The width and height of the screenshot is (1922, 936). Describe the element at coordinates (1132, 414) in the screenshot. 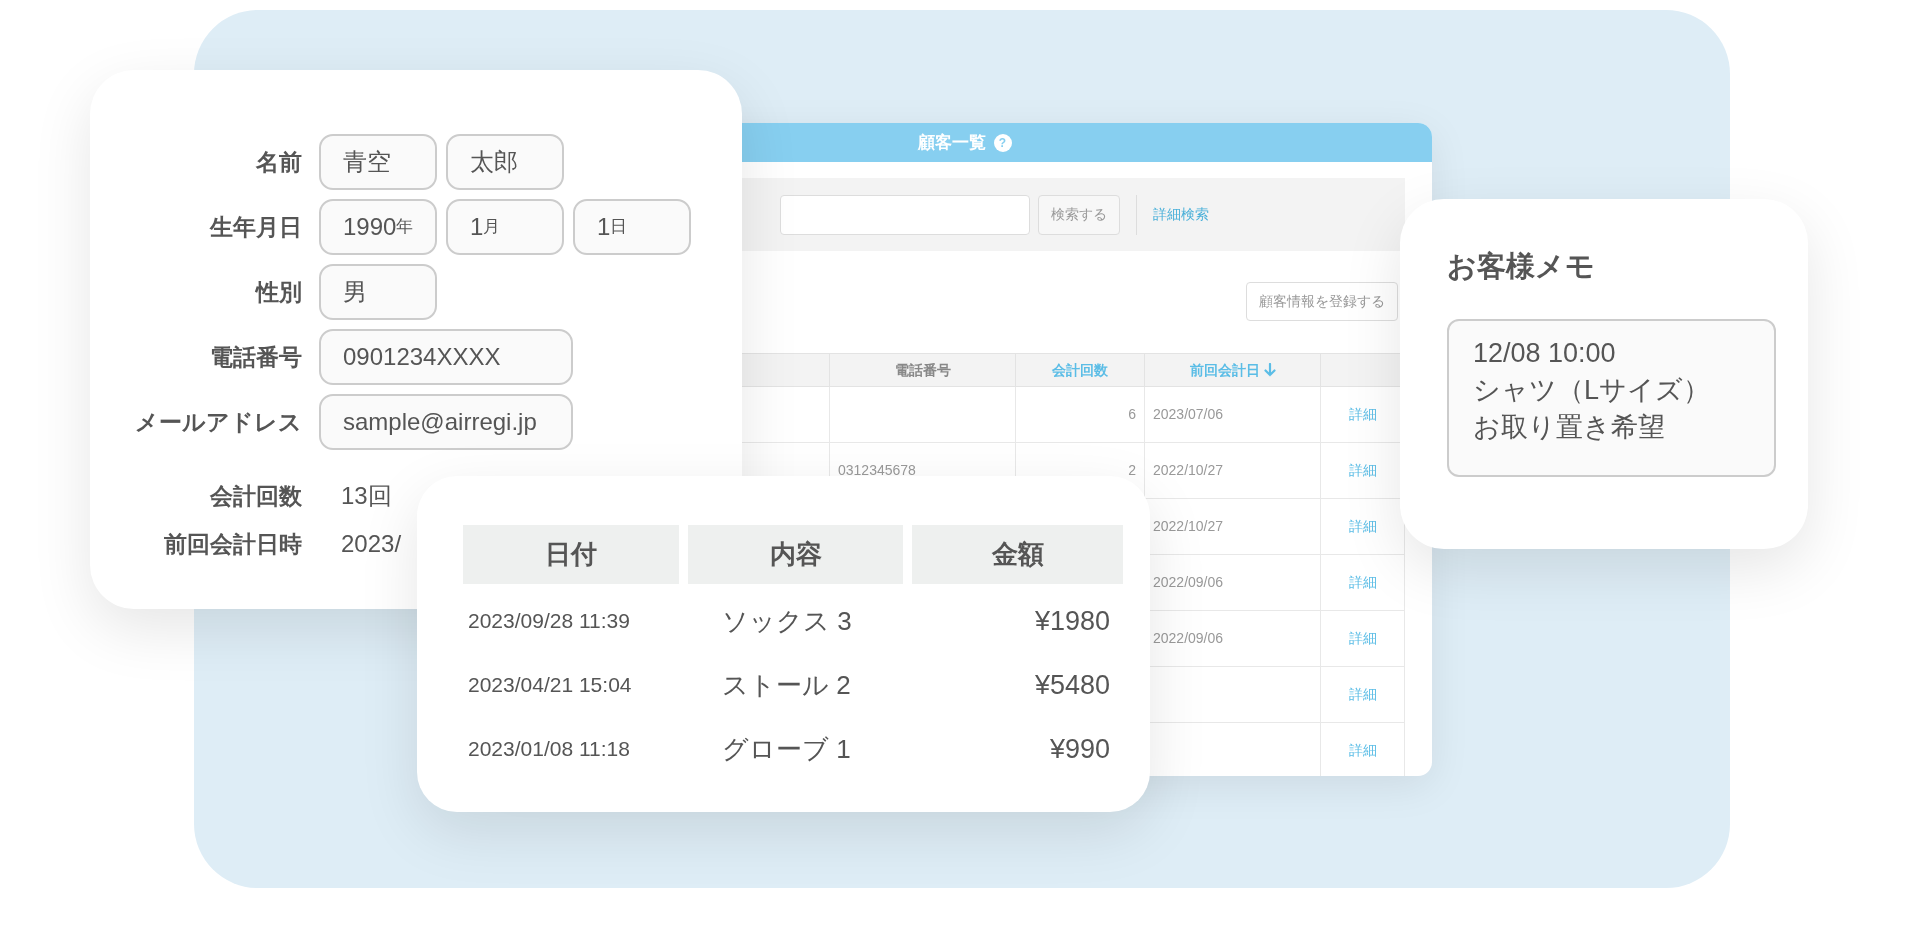

I see `table-cell-text: 6` at that location.